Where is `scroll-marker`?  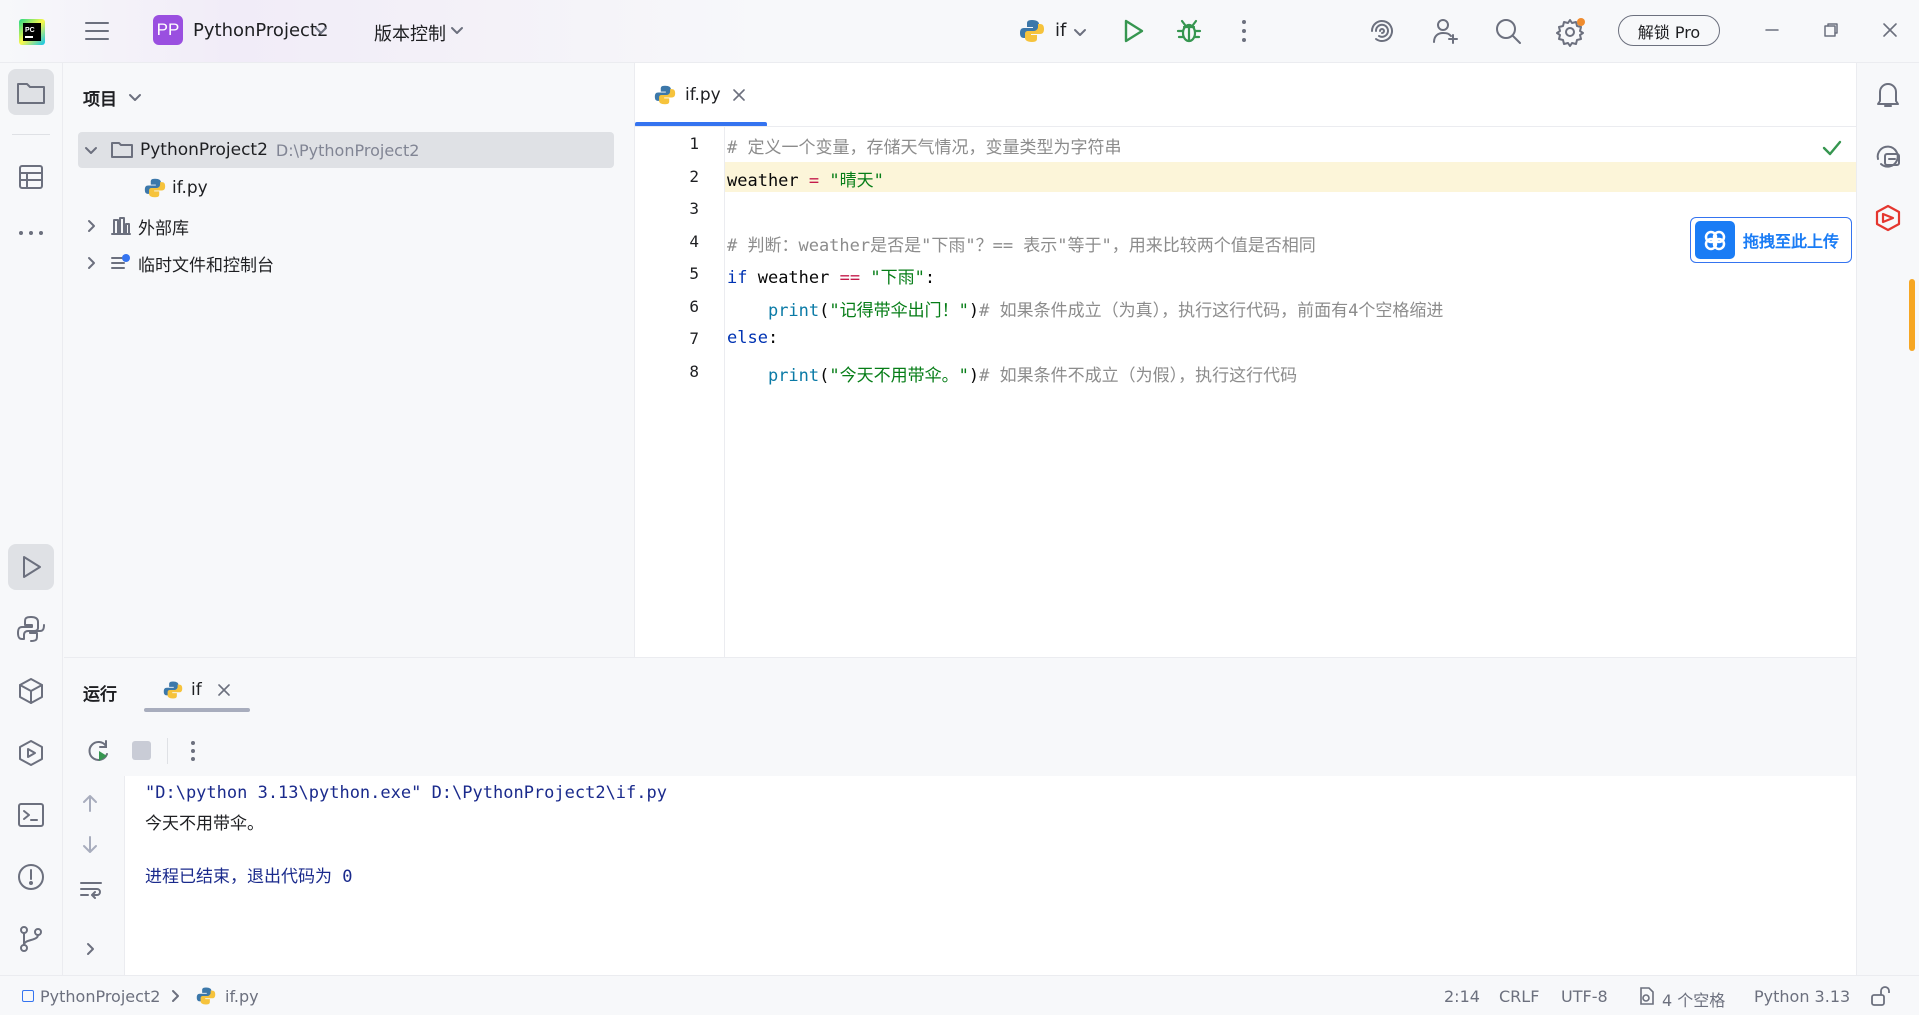
scroll-marker is located at coordinates (1912, 315).